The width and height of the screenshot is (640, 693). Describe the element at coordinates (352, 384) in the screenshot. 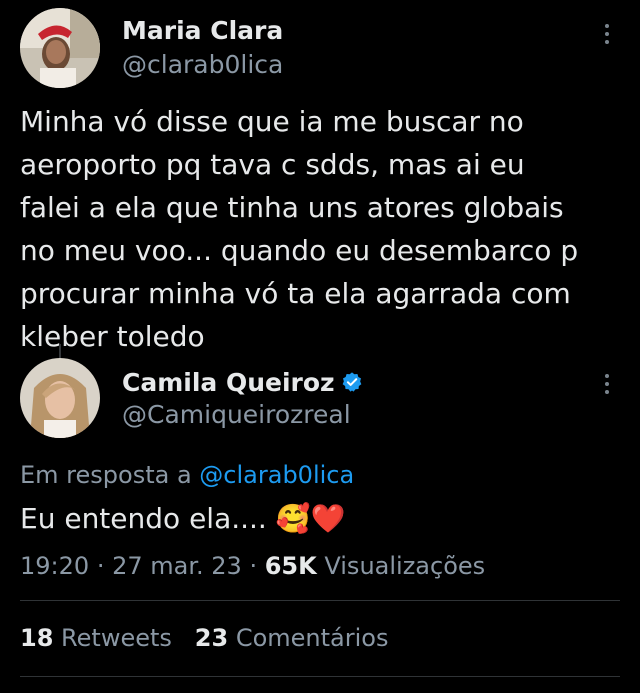

I see `verified-badge-icon` at that location.